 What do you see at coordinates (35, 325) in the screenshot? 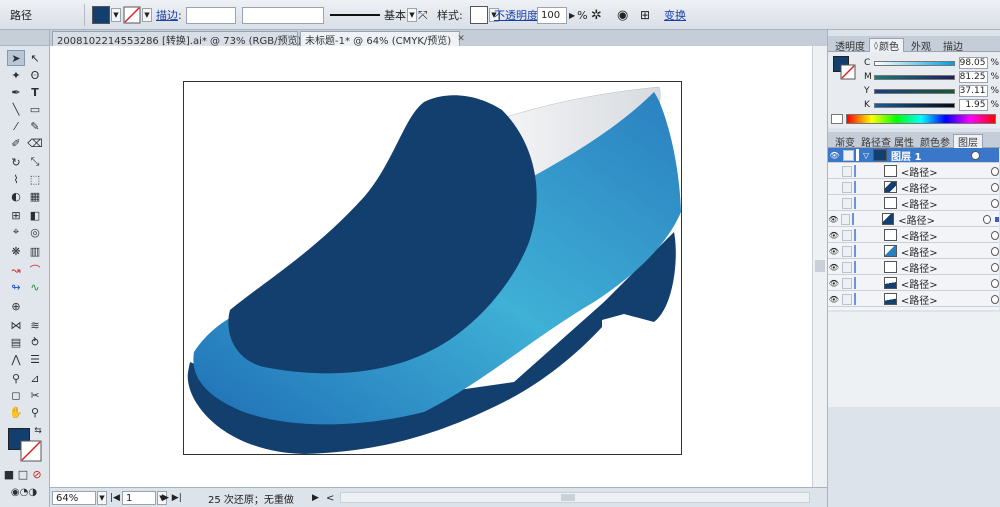
I see `wave-shape-icon: ≋` at bounding box center [35, 325].